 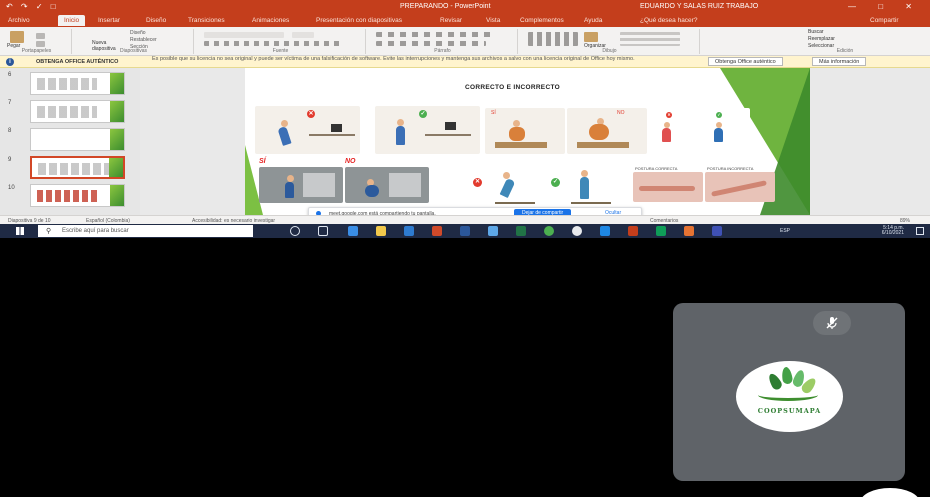 What do you see at coordinates (633, 231) in the screenshot?
I see `powerpoint-icon` at bounding box center [633, 231].